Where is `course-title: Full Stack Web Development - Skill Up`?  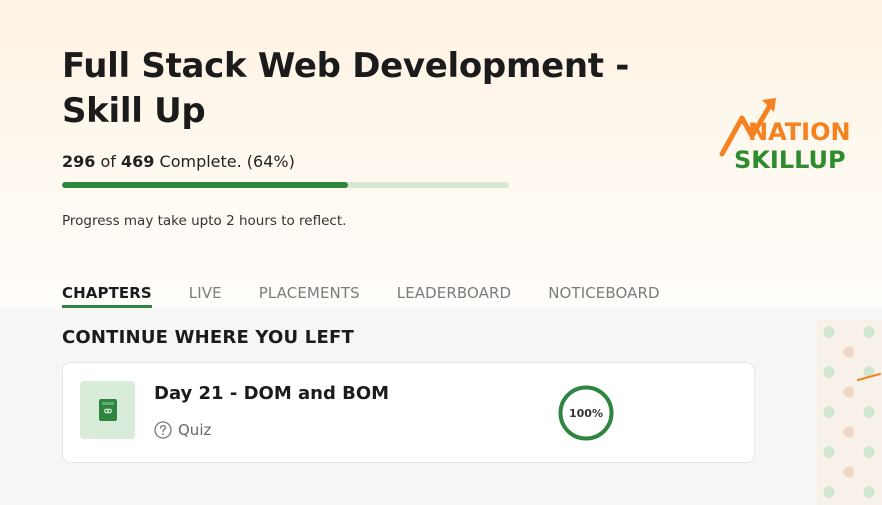
course-title: Full Stack Web Development - Skill Up is located at coordinates (346, 88).